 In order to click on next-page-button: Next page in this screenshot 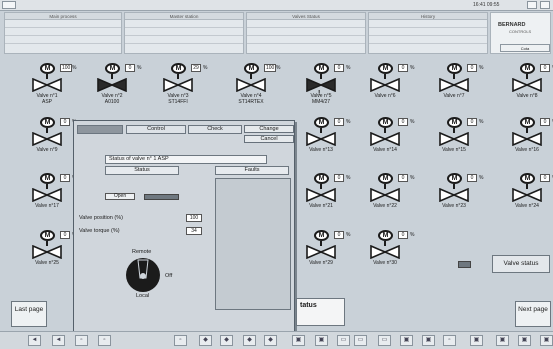, I will do `click(533, 314)`.